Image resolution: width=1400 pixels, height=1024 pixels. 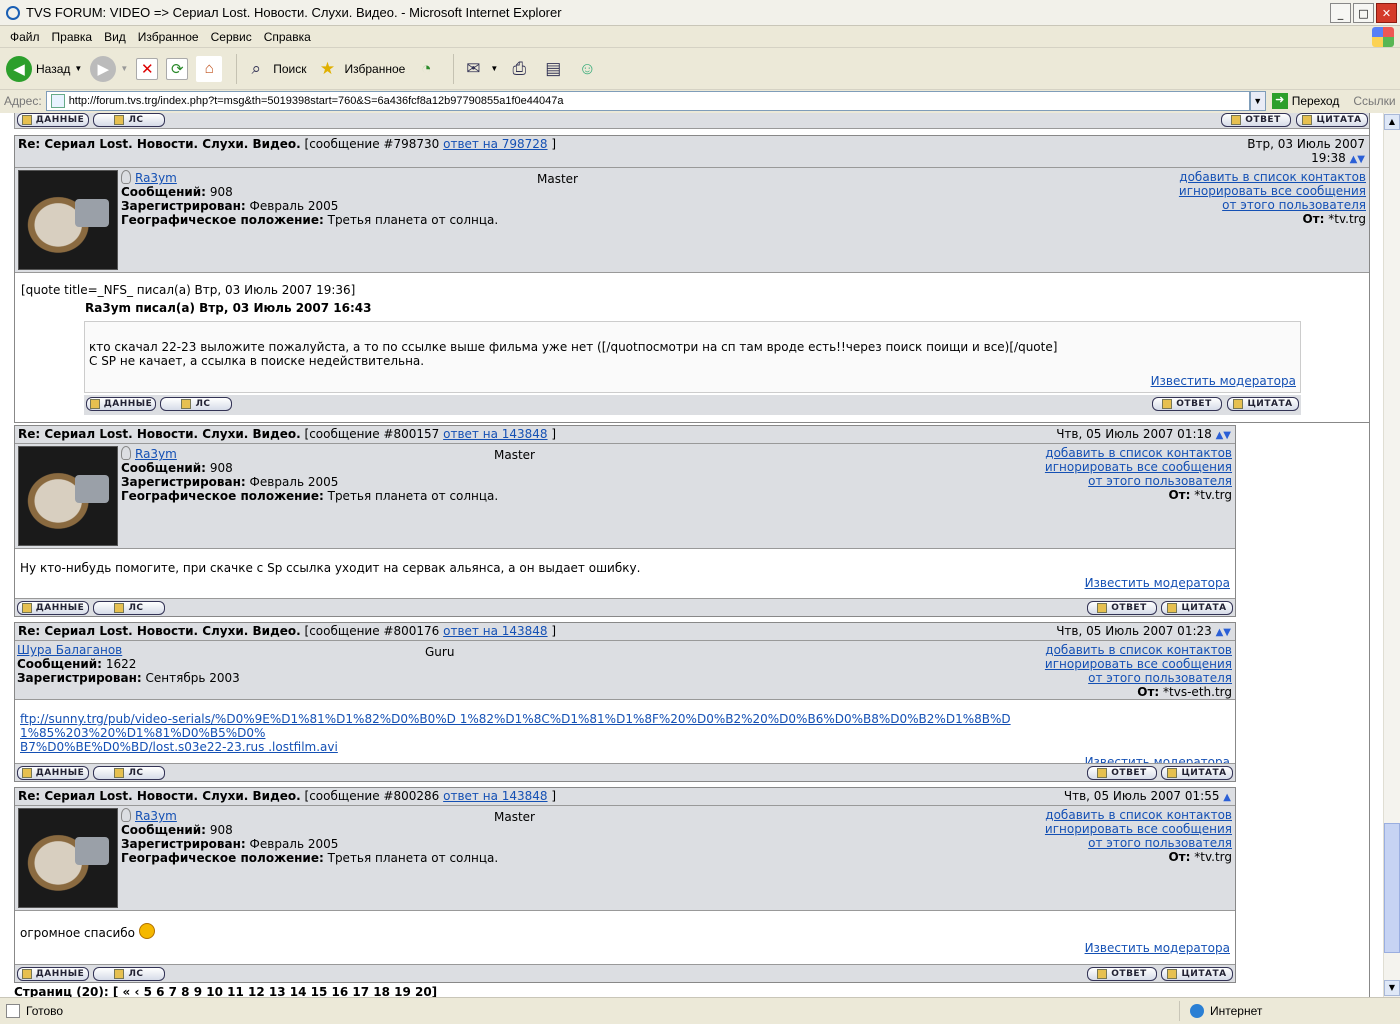 What do you see at coordinates (13, 1011) in the screenshot?
I see `page-status-icon` at bounding box center [13, 1011].